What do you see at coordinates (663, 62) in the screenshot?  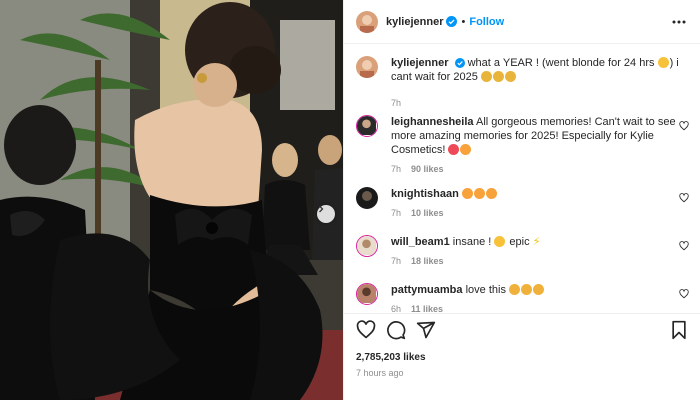 I see `smiling-face-emoji-icon` at bounding box center [663, 62].